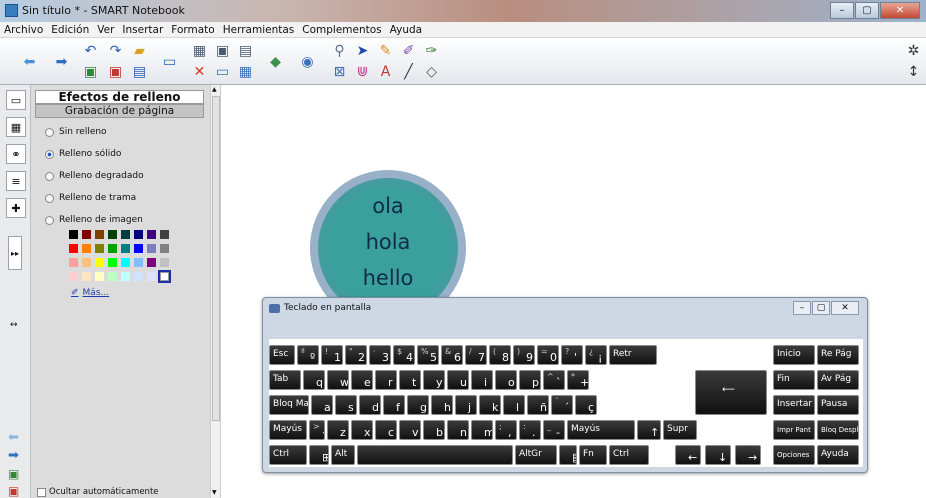 Image resolution: width=926 pixels, height=498 pixels. What do you see at coordinates (16, 127) in the screenshot?
I see `gallery-icon: ▦` at bounding box center [16, 127].